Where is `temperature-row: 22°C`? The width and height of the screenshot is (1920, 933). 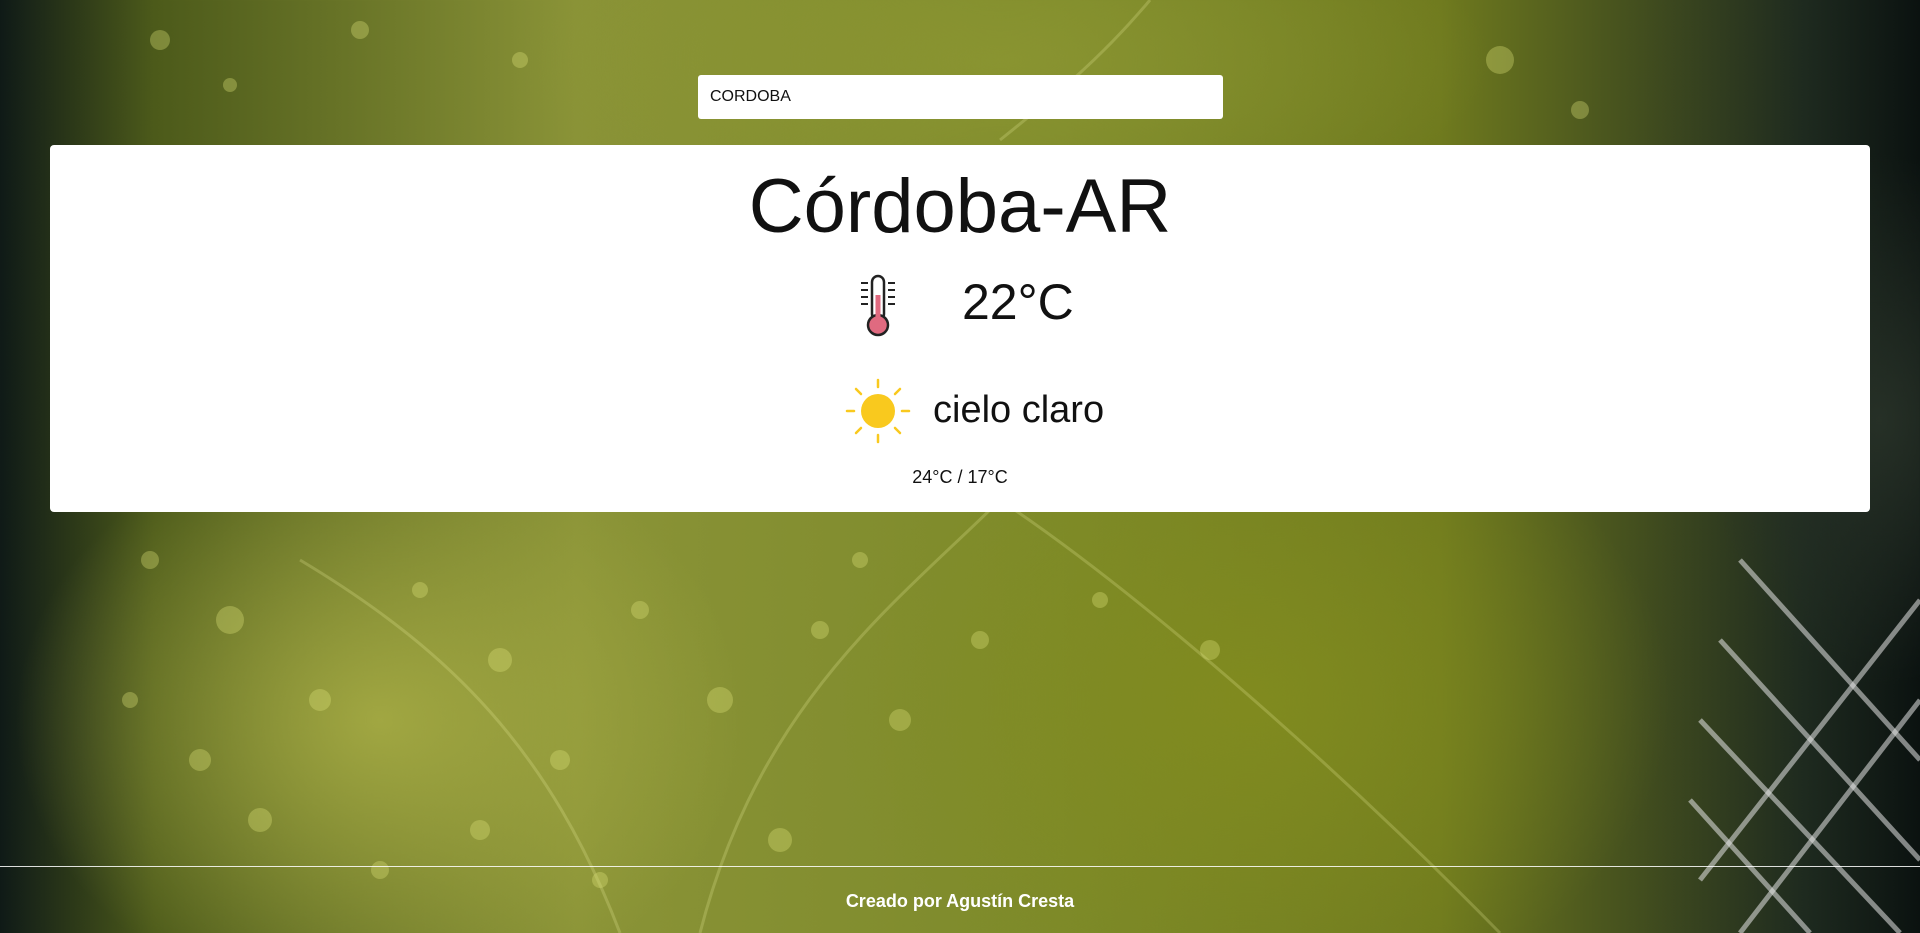
temperature-row: 22°C is located at coordinates (960, 304).